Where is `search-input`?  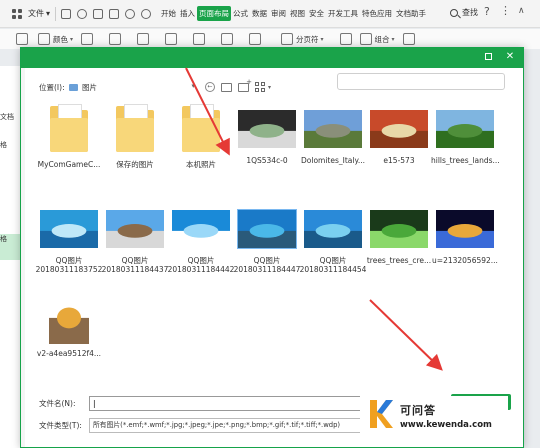 search-input is located at coordinates (421, 81).